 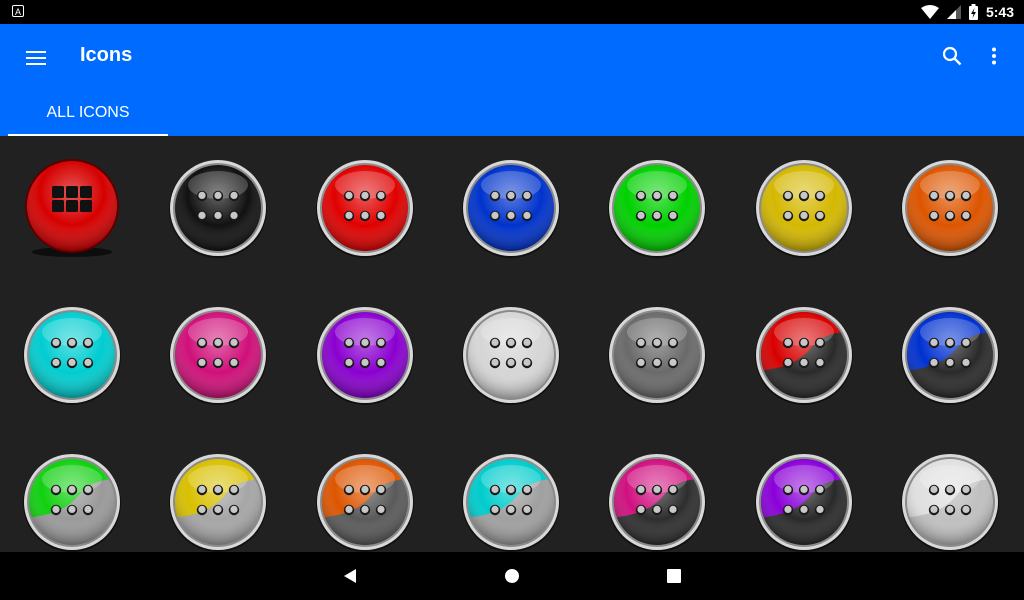 I want to click on red-black-icon, so click(x=803, y=356).